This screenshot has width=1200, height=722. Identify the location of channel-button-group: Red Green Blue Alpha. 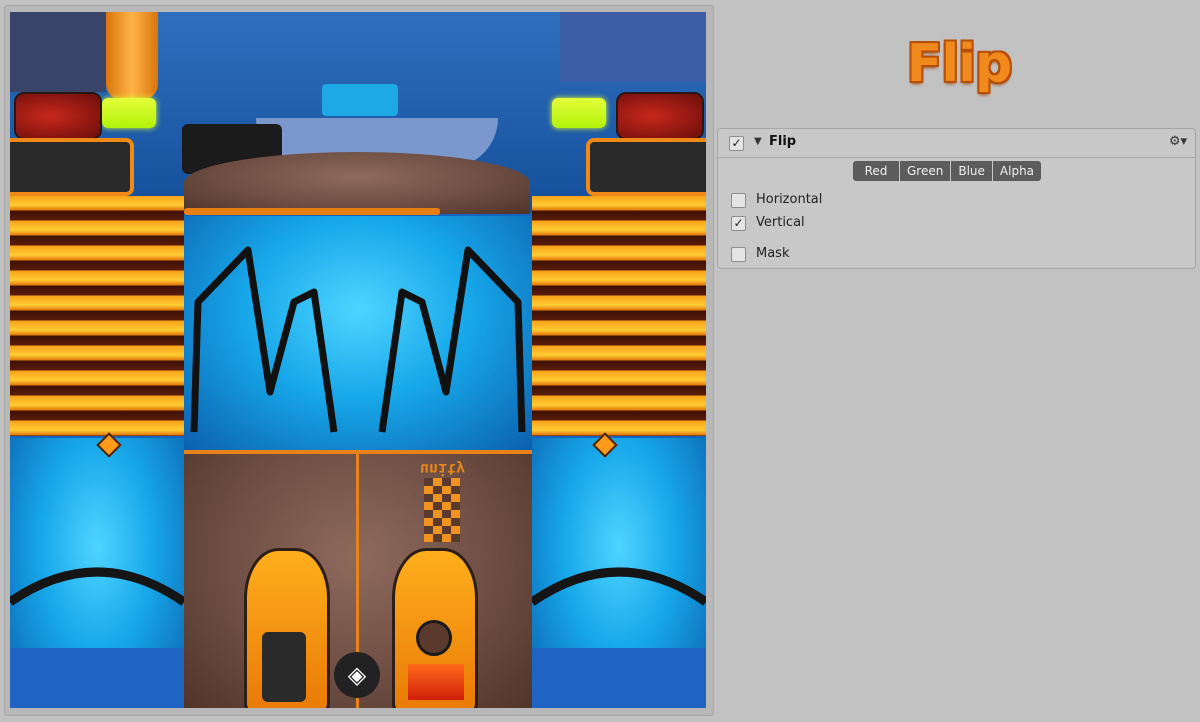
(947, 171).